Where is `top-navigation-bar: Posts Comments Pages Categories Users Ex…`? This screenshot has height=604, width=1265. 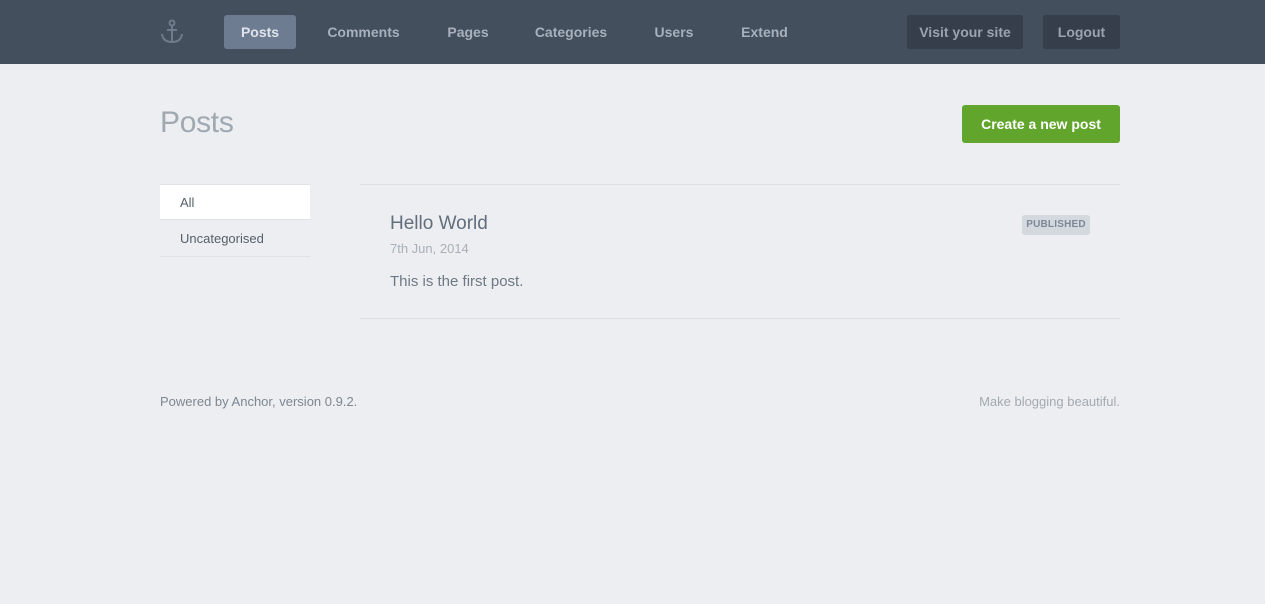 top-navigation-bar: Posts Comments Pages Categories Users Ex… is located at coordinates (632, 32).